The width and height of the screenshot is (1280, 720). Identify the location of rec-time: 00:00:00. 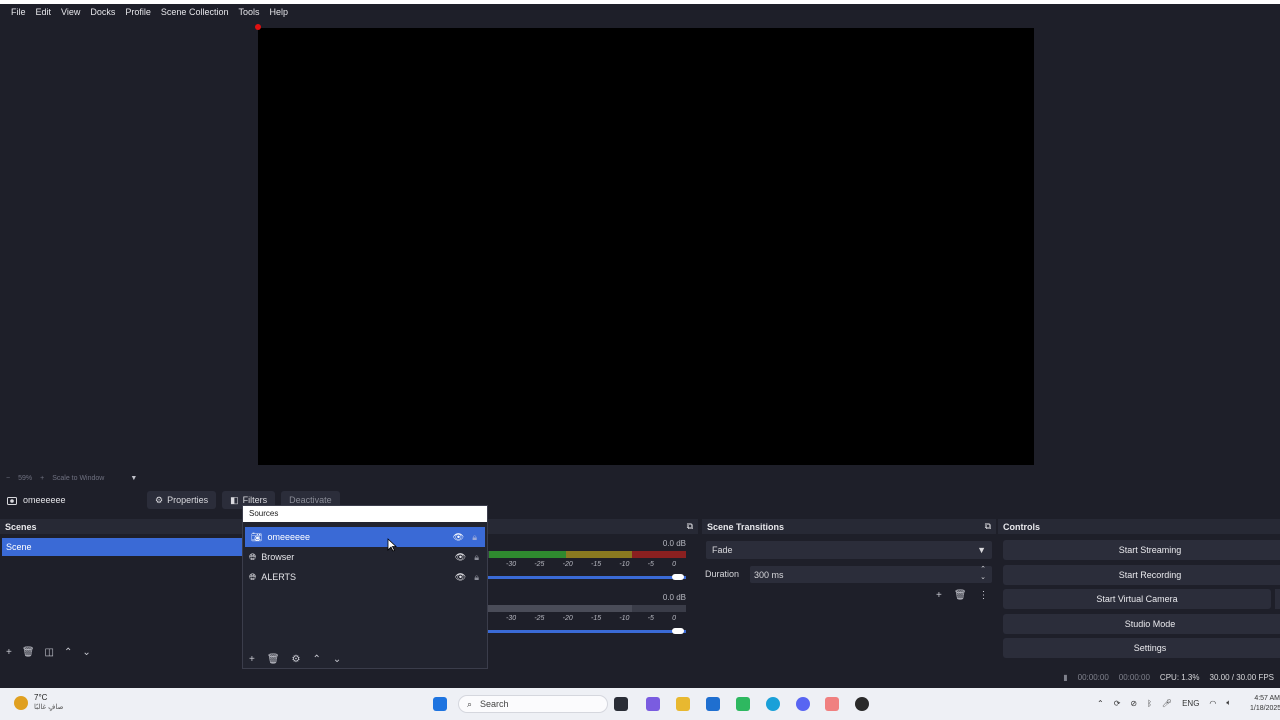
(1134, 677).